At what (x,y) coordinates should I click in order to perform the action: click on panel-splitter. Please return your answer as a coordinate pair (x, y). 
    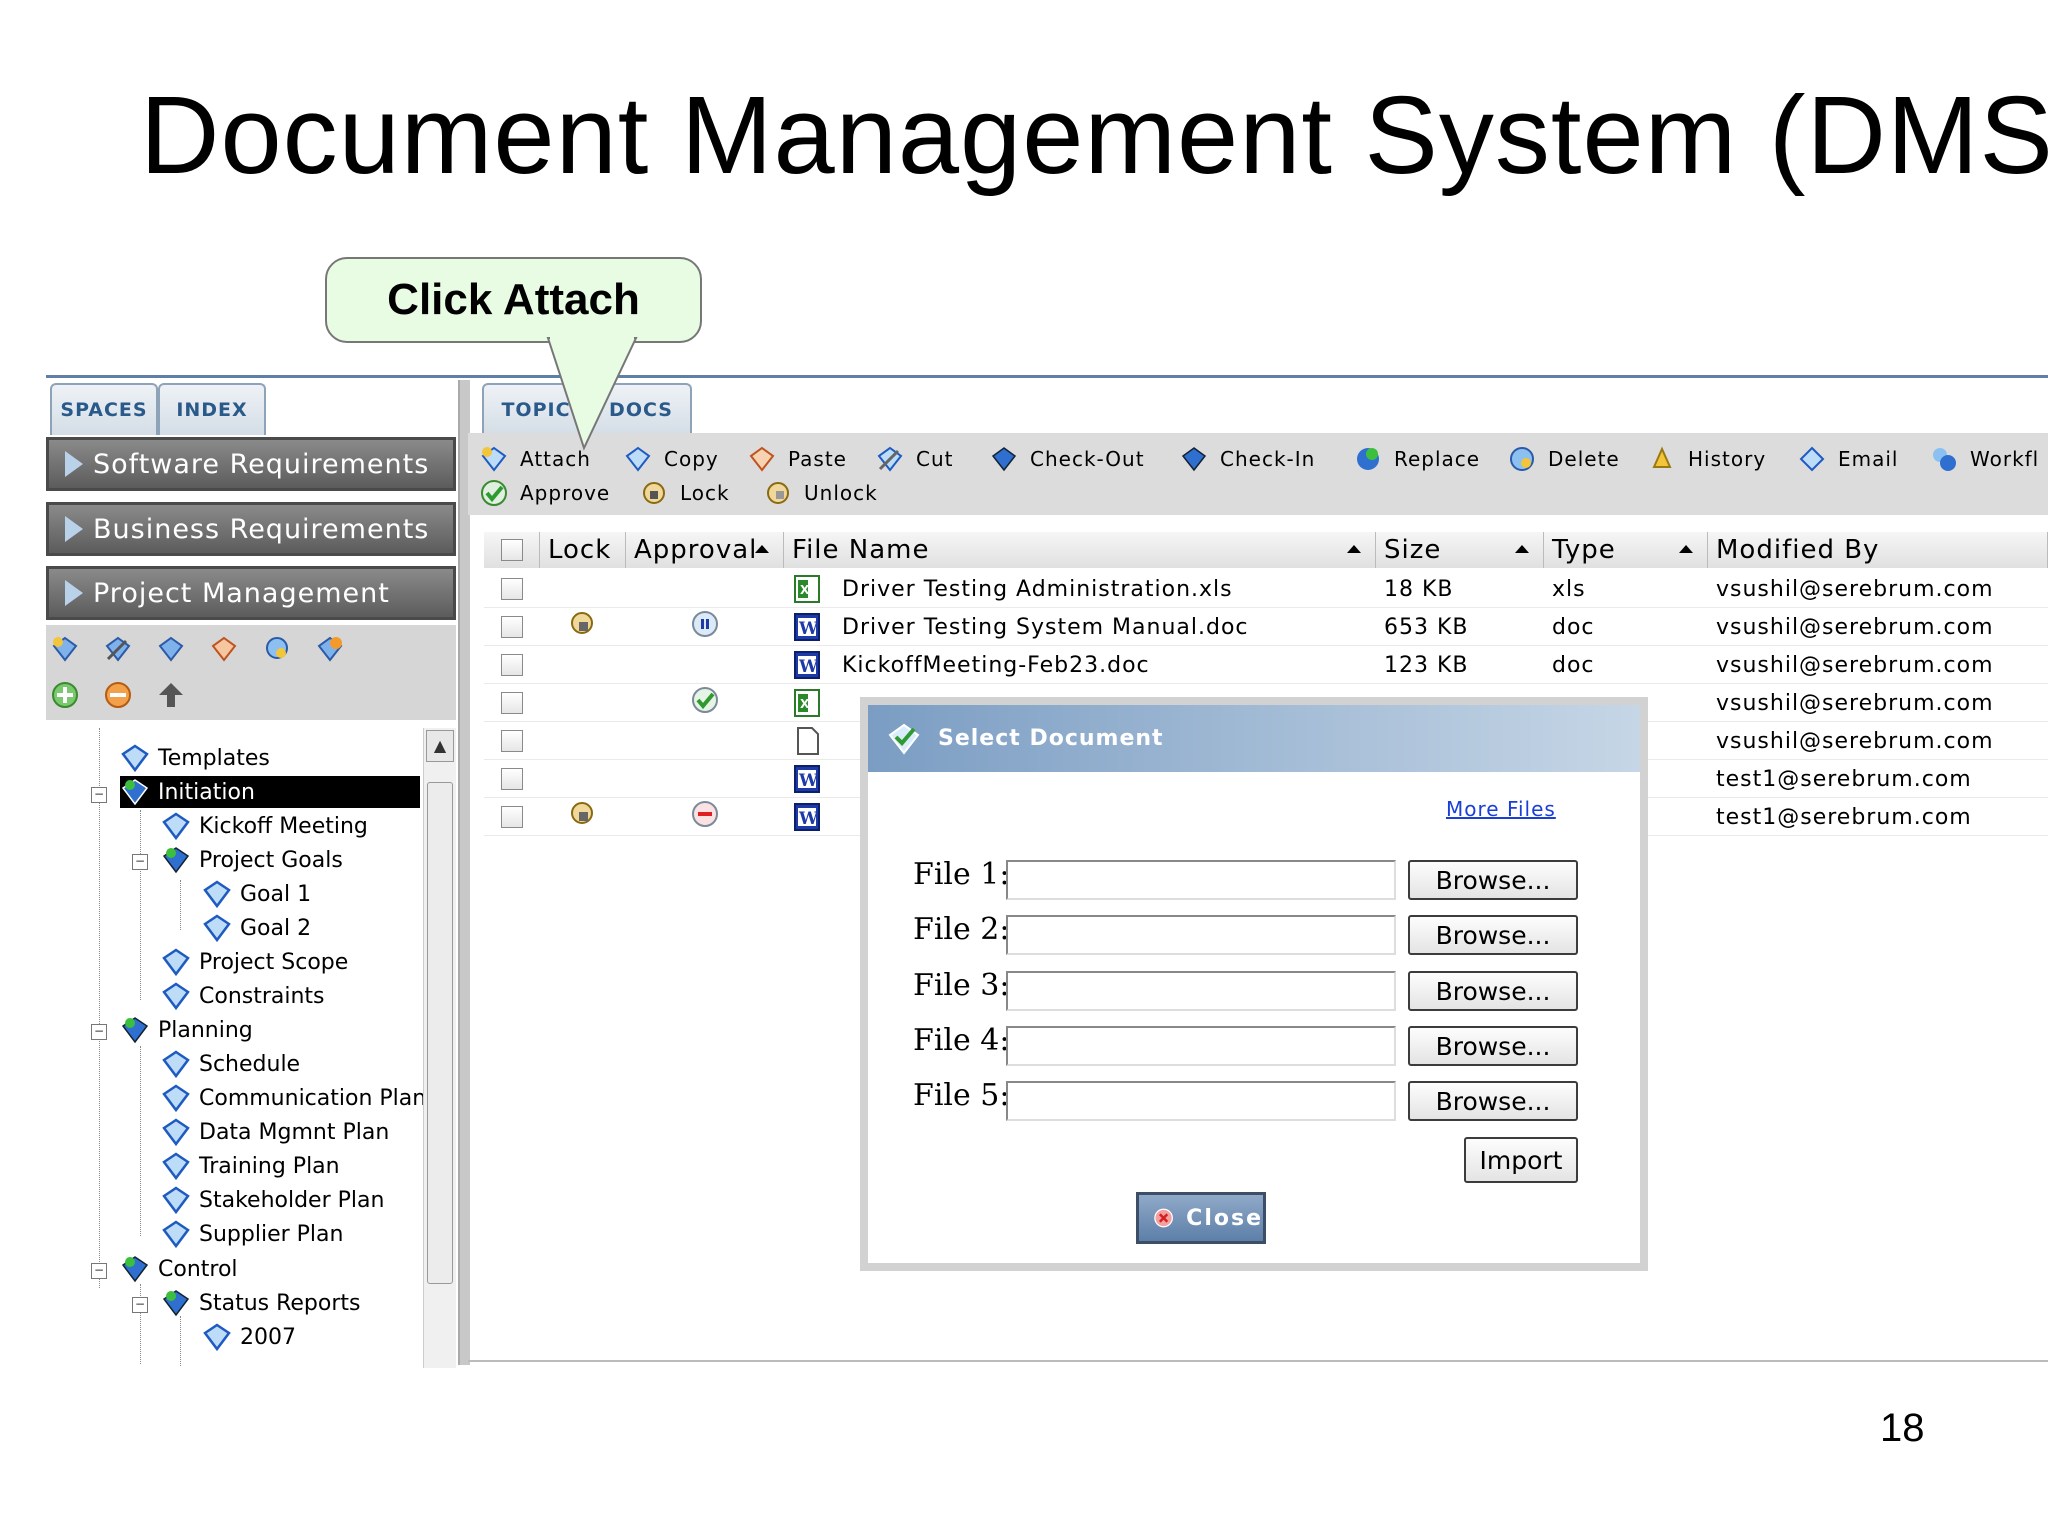
    Looking at the image, I should click on (464, 872).